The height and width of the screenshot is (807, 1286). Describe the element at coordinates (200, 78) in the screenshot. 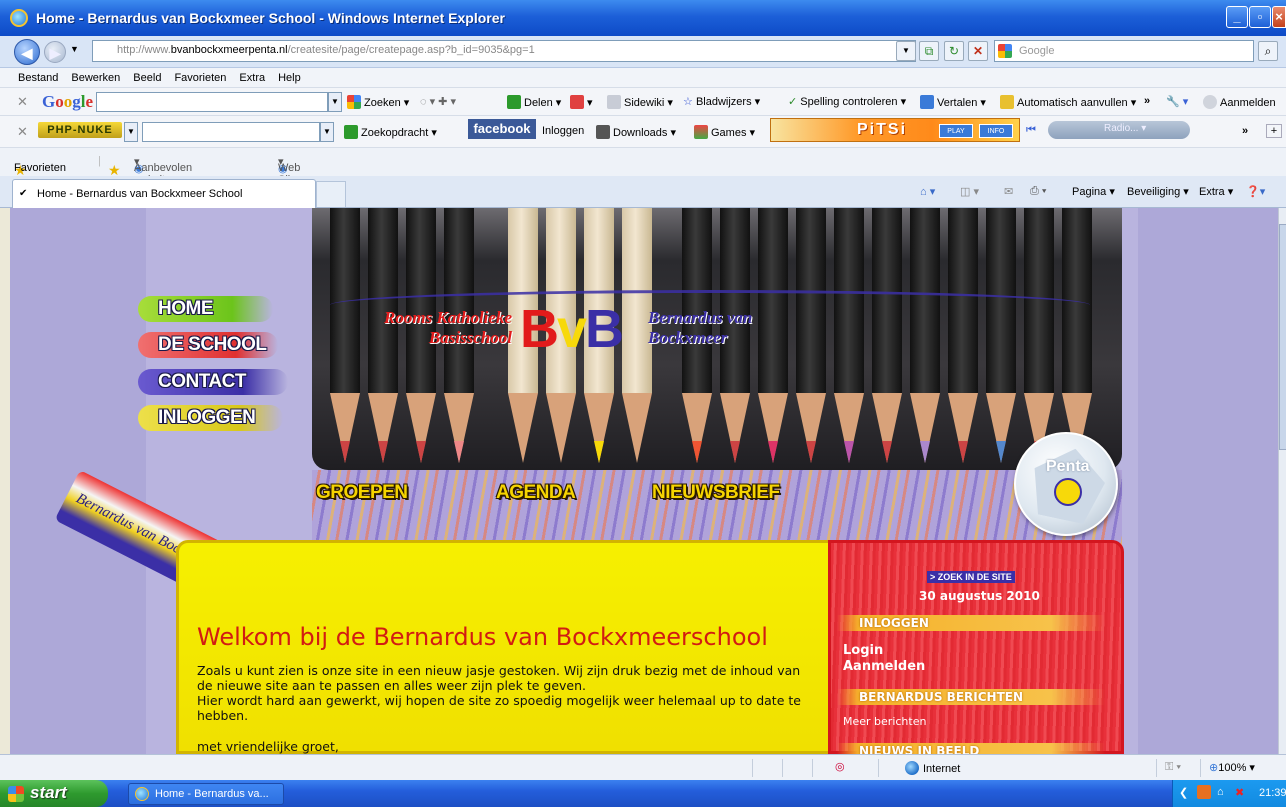

I see `menu-favorieten: Favorieten` at that location.